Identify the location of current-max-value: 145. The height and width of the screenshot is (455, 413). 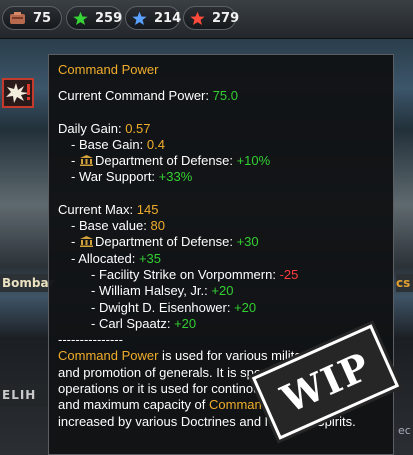
(147, 209).